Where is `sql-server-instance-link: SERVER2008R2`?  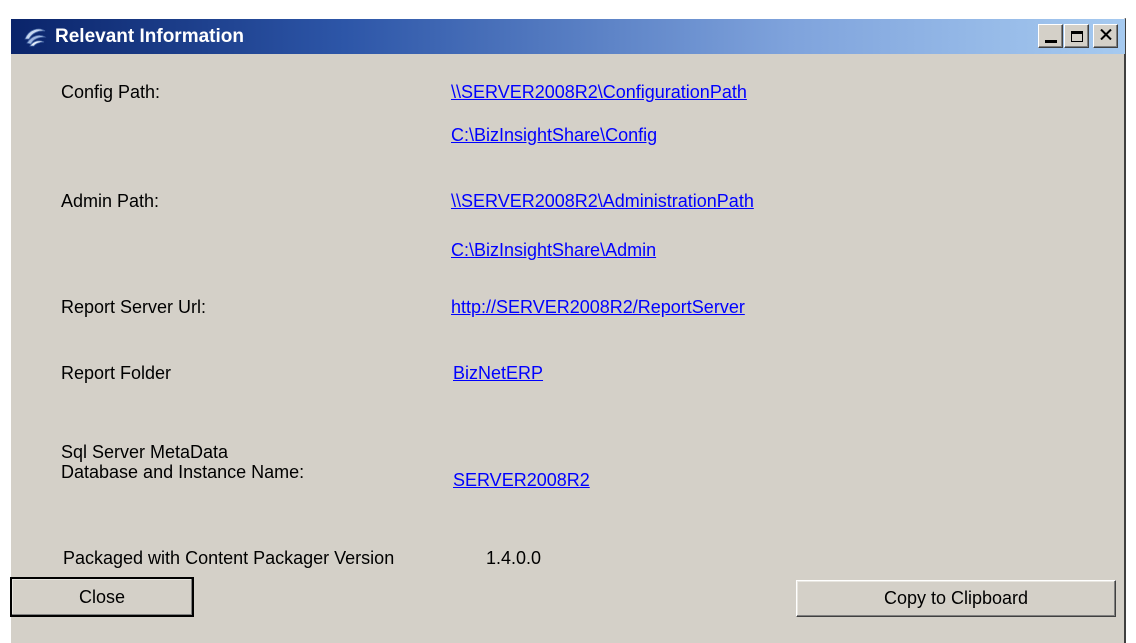
sql-server-instance-link: SERVER2008R2 is located at coordinates (521, 480).